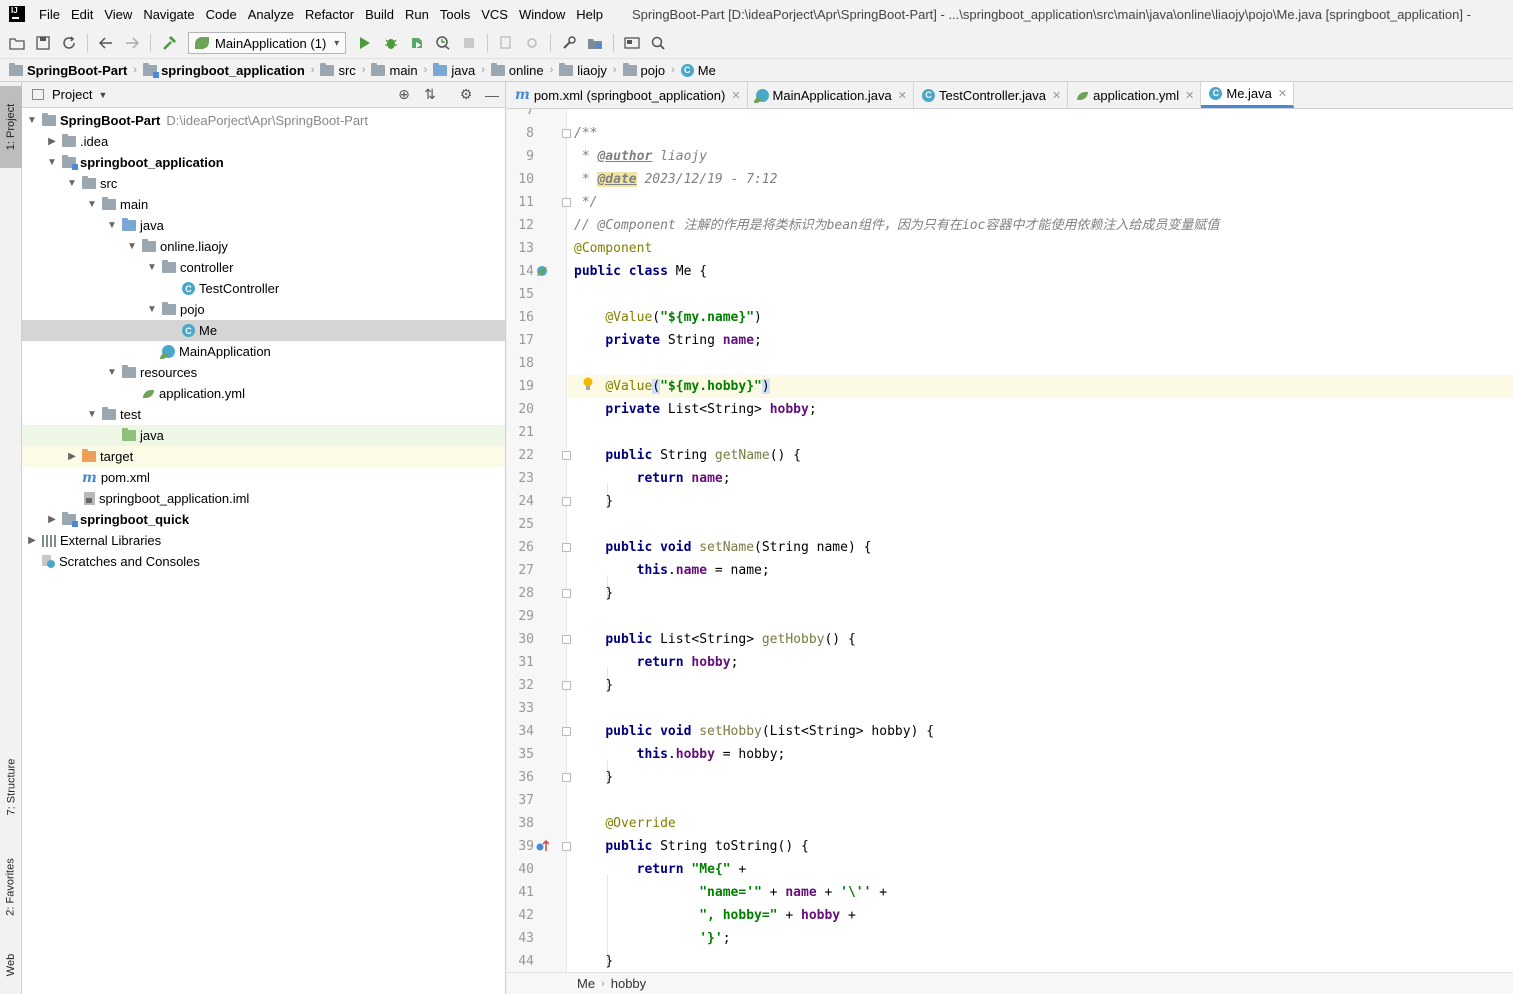  Describe the element at coordinates (991, 95) in the screenshot. I see `tab-testcontroller: C TestController.java ✕` at that location.